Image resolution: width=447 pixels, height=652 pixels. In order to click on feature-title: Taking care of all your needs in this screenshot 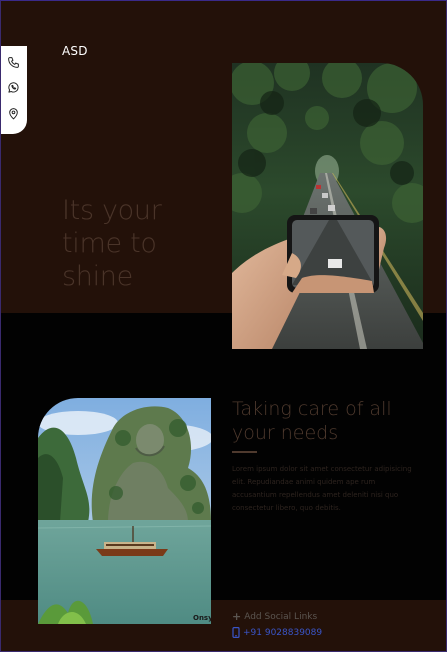, I will do `click(312, 421)`.